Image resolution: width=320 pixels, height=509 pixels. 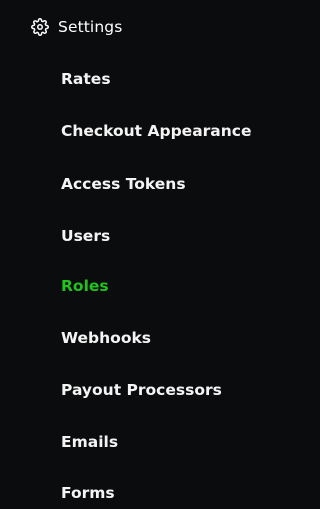 I want to click on settings-section-header: Settings, so click(x=76, y=27).